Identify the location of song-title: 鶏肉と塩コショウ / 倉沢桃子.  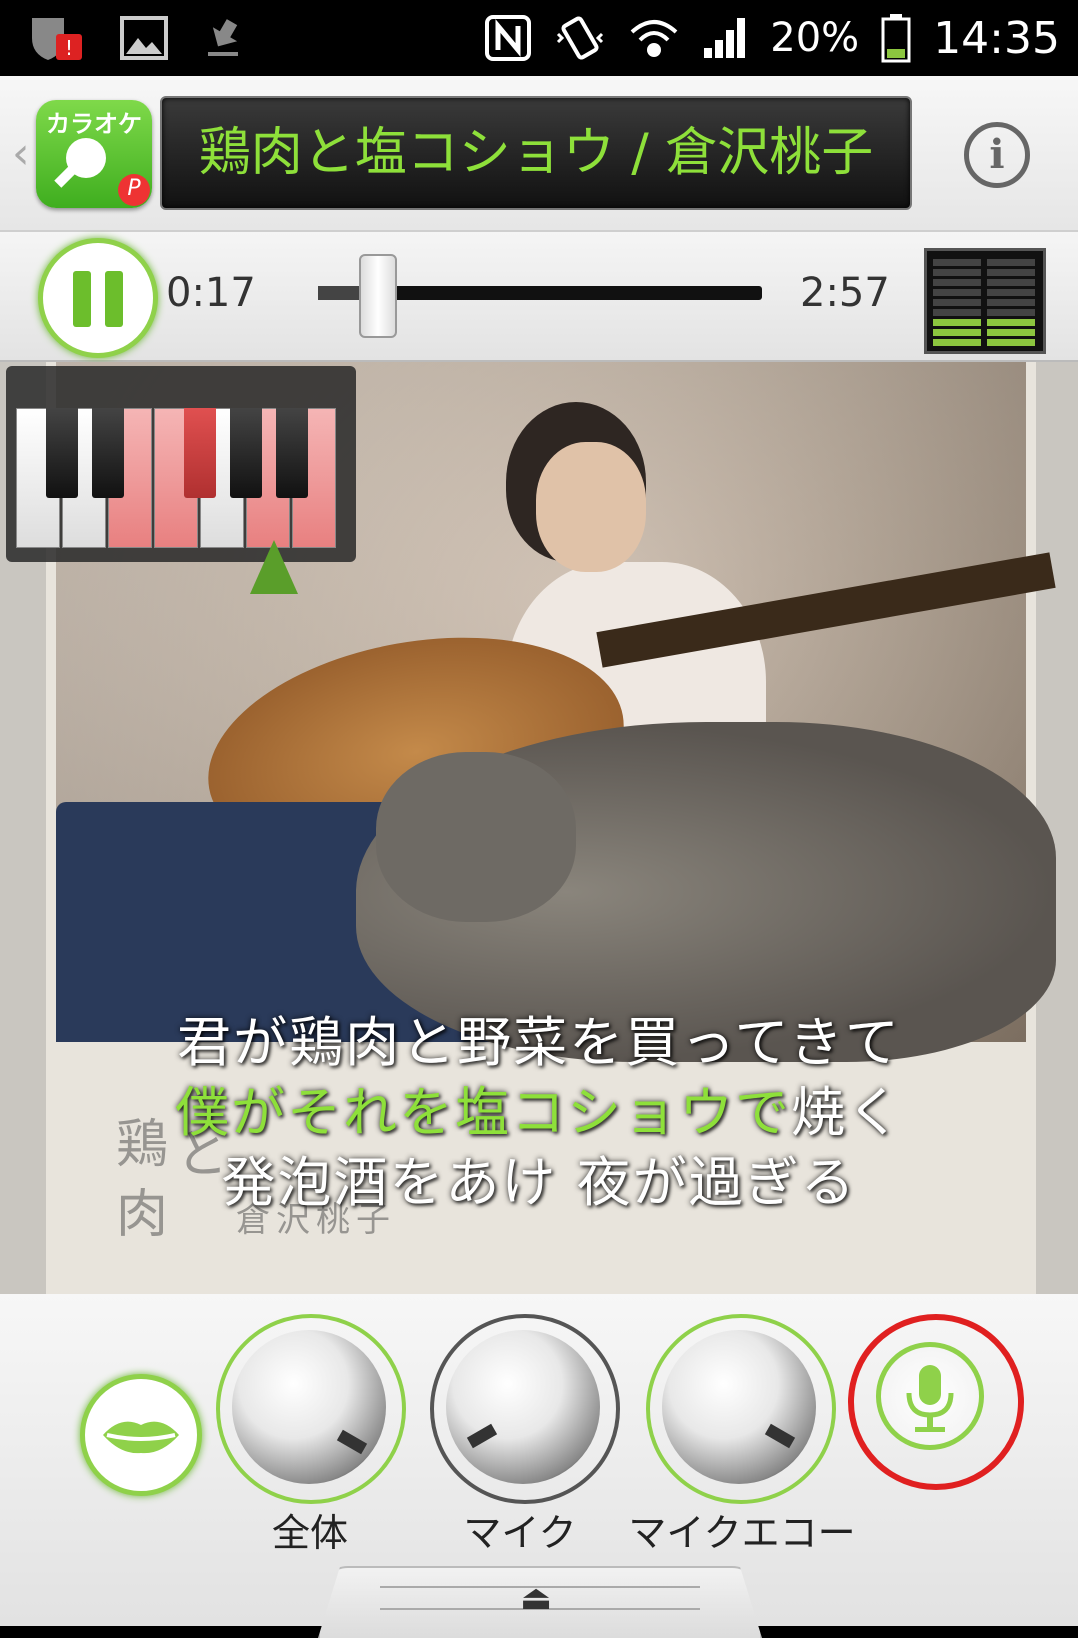
(536, 153).